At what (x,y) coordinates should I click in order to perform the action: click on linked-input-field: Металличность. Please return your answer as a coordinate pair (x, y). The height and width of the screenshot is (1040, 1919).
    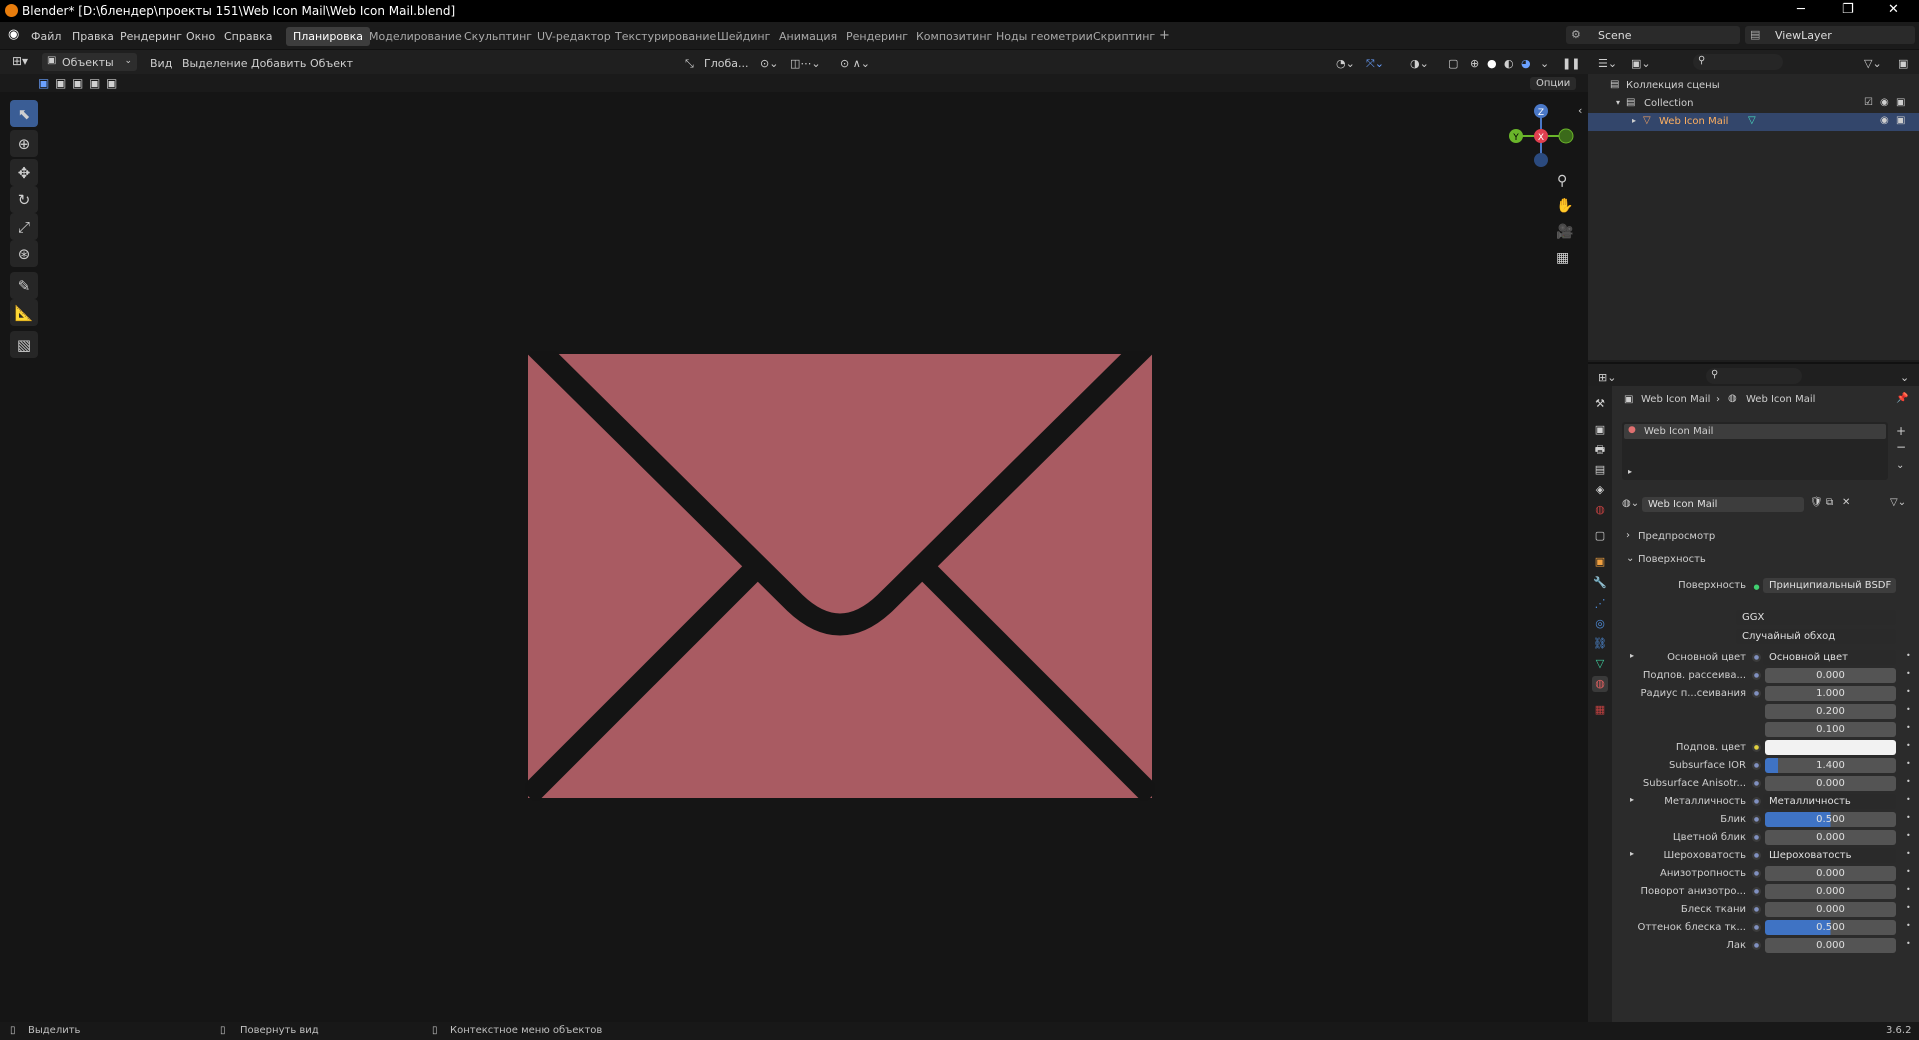
    Looking at the image, I should click on (1829, 801).